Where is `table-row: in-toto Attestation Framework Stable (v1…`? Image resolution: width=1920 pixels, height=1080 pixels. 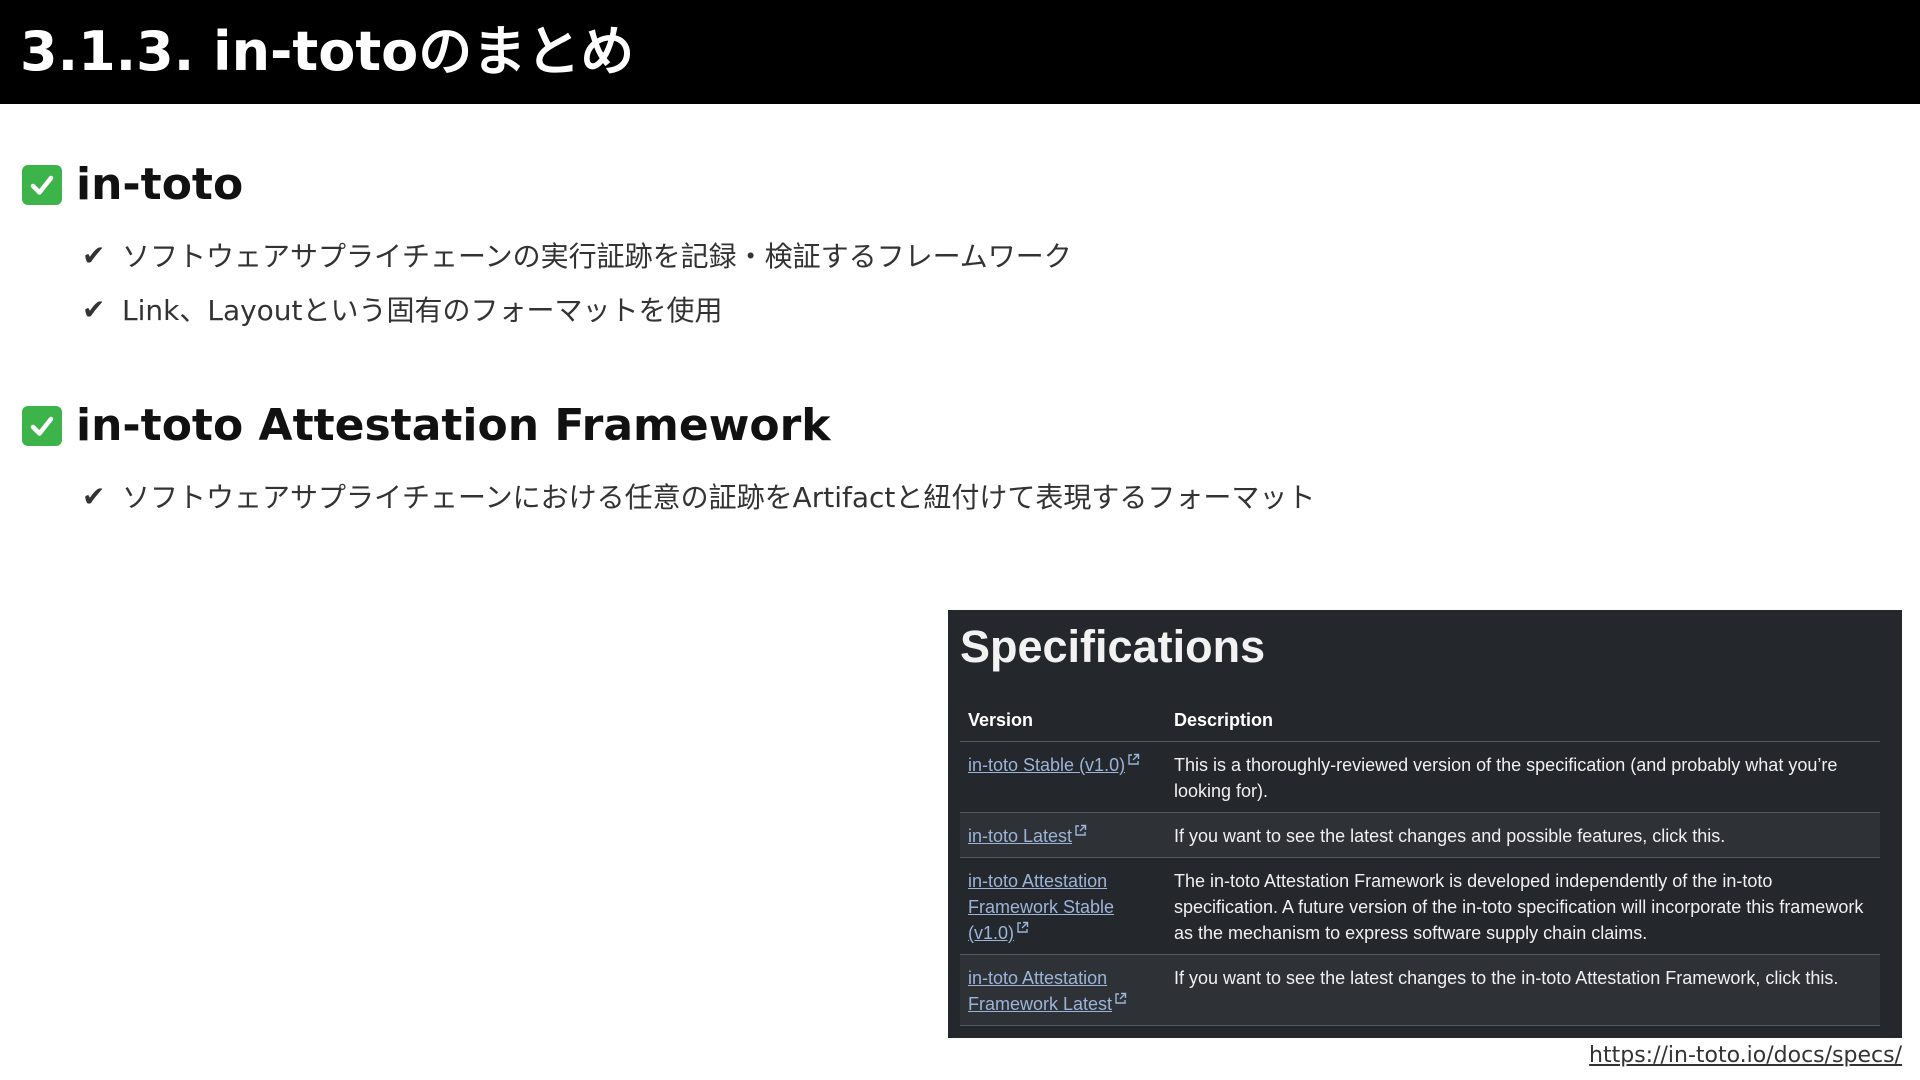 table-row: in-toto Attestation Framework Stable (v1… is located at coordinates (1420, 906).